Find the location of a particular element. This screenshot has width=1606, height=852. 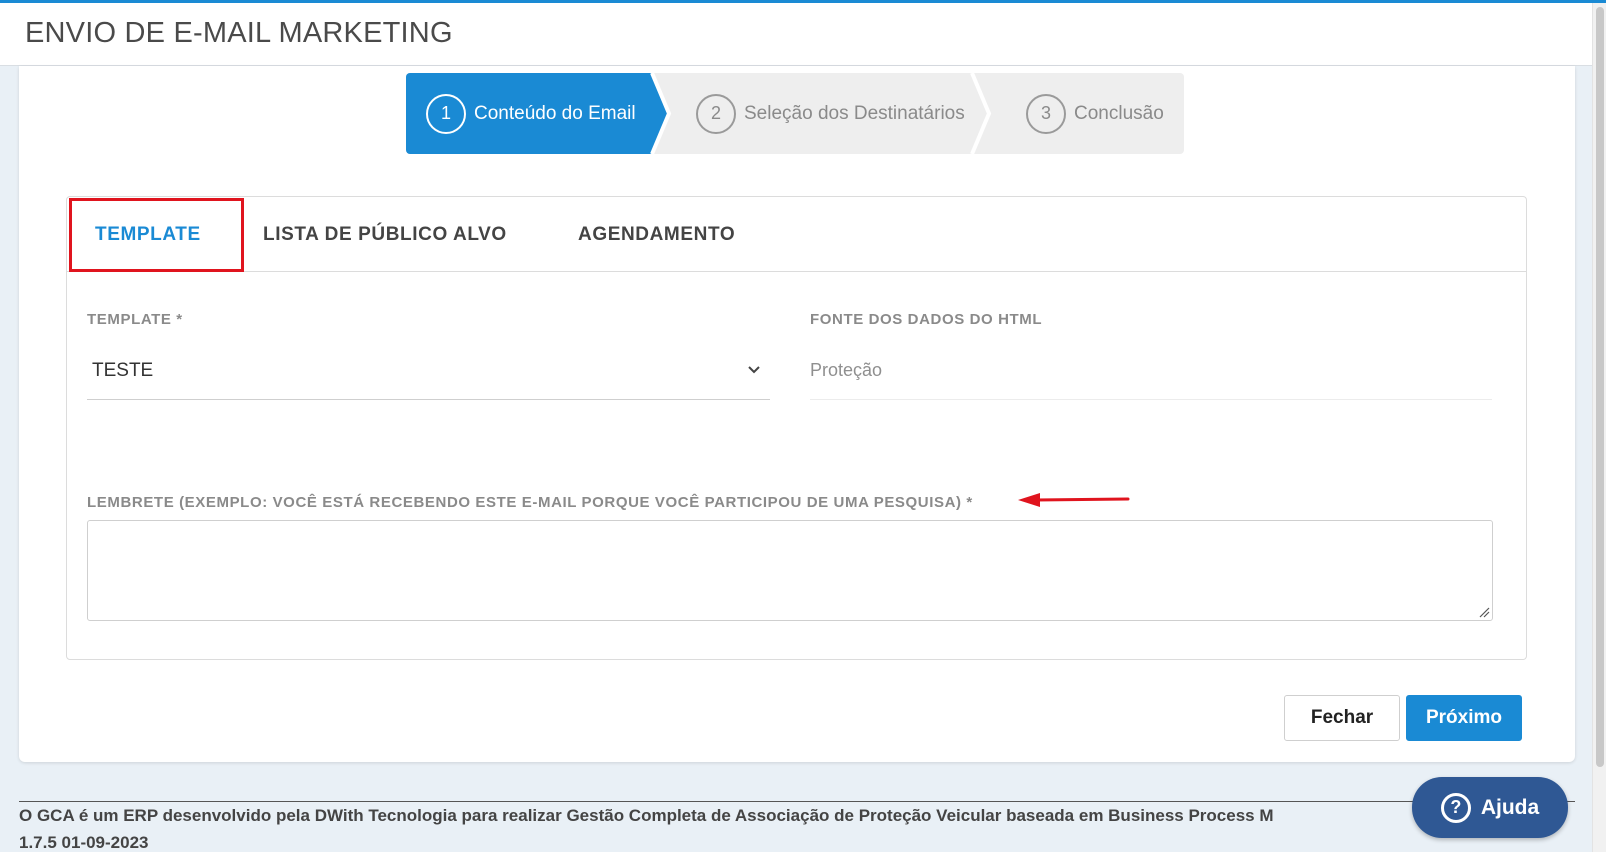

wizard-step-conteudo: 1 Conteúdo do Email is located at coordinates (531, 113).